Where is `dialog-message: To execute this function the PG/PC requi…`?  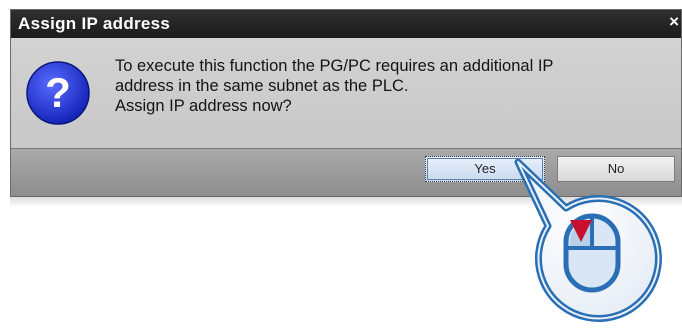 dialog-message: To execute this function the PG/PC requi… is located at coordinates (395, 86).